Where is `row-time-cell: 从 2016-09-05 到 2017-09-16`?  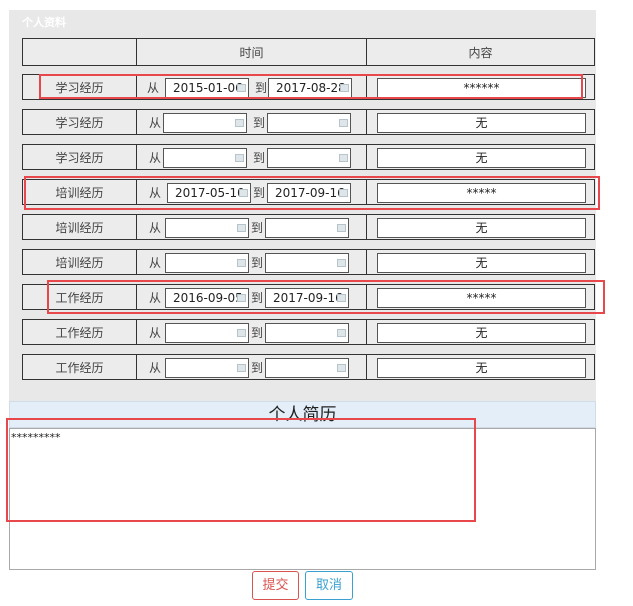
row-time-cell: 从 2016-09-05 到 2017-09-16 is located at coordinates (251, 297).